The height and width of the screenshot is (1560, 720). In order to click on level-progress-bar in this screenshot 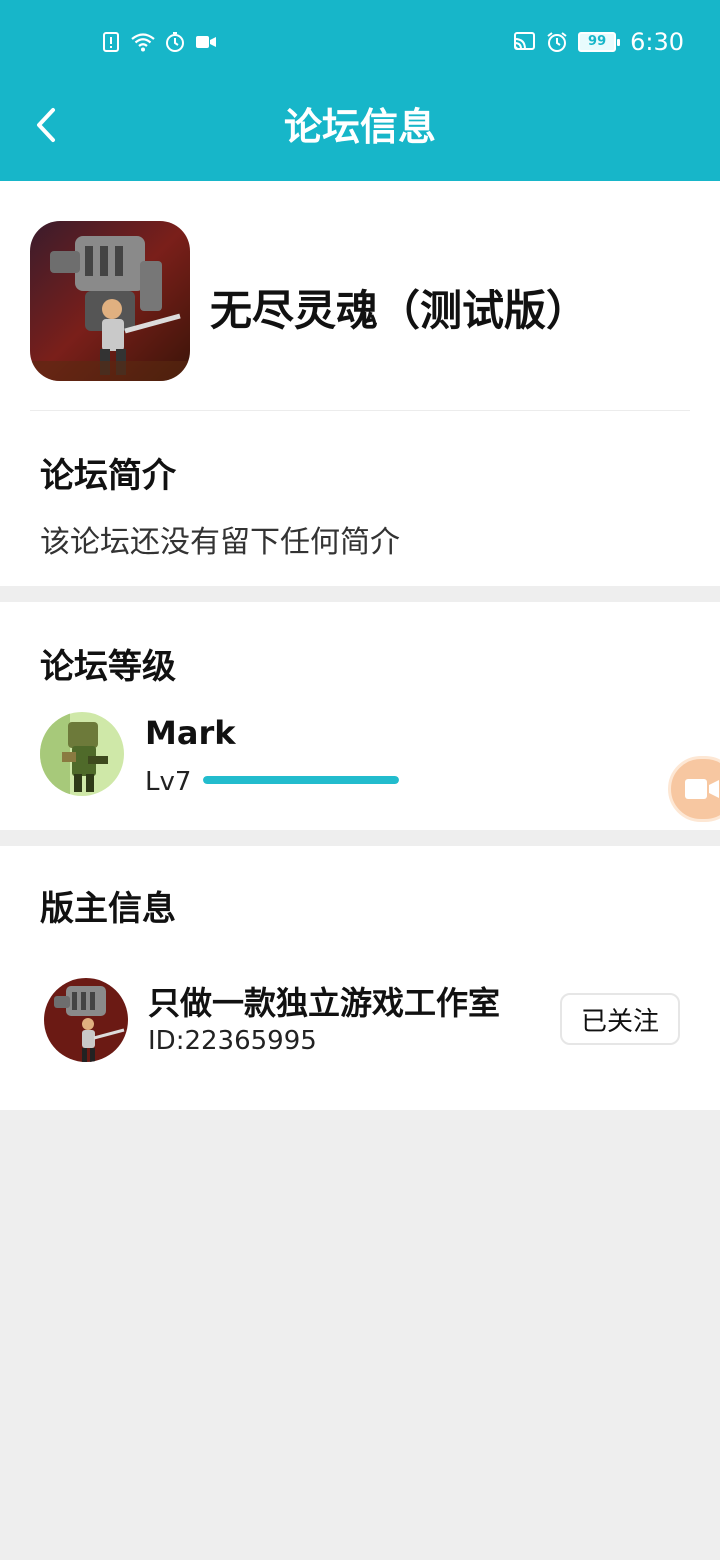, I will do `click(301, 780)`.